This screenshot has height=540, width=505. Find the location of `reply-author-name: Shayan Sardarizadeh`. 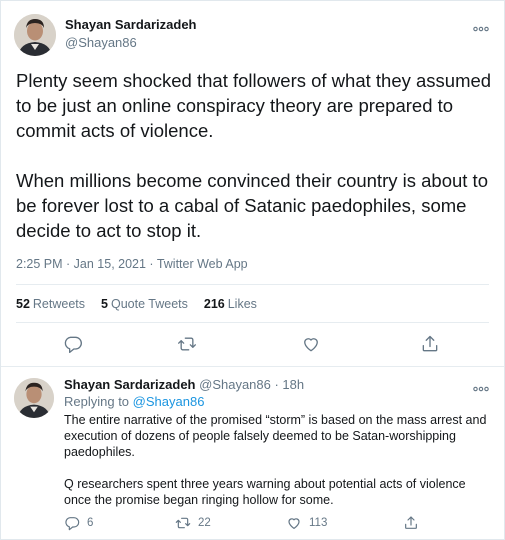

reply-author-name: Shayan Sardarizadeh is located at coordinates (130, 384).